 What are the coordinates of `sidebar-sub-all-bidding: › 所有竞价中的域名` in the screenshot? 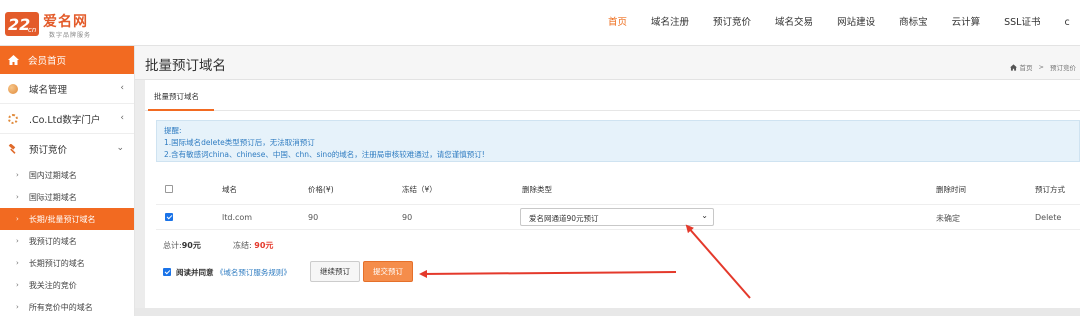 It's located at (67, 306).